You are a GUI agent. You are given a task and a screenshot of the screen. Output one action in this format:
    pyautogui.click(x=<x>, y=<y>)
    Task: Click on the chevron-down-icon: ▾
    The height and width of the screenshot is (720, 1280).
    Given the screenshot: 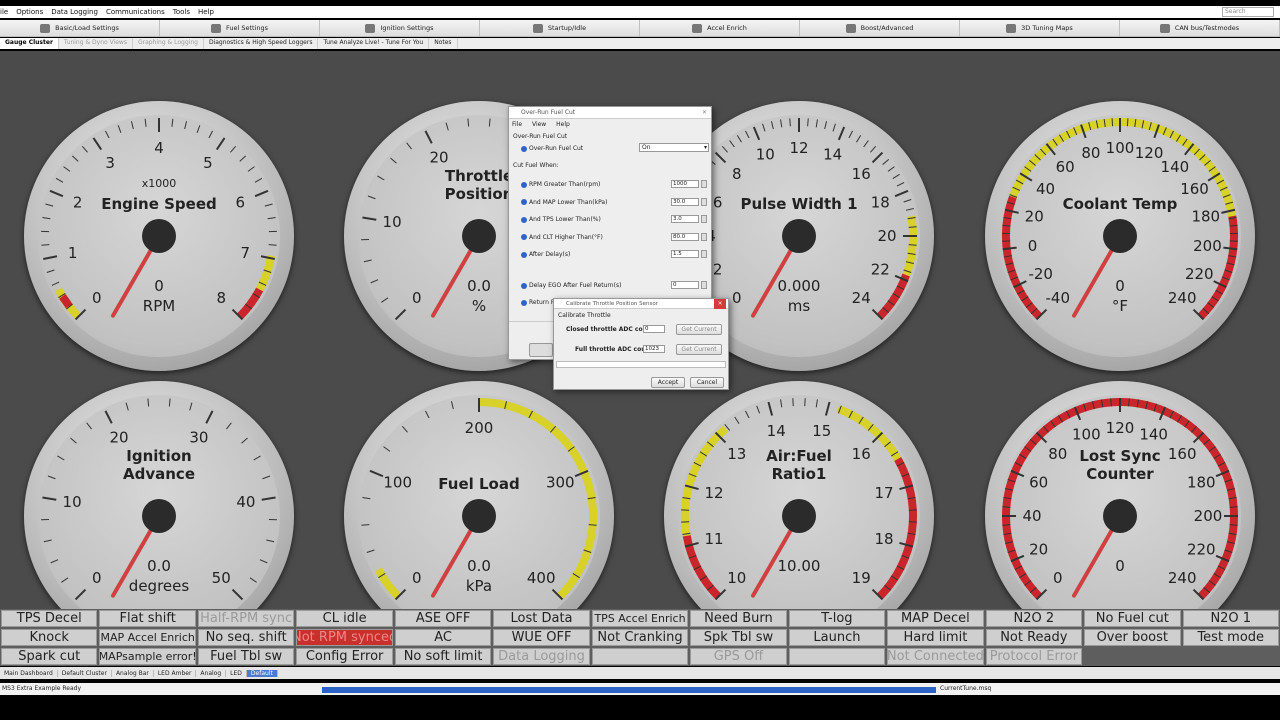 What is the action you would take?
    pyautogui.click(x=705, y=147)
    